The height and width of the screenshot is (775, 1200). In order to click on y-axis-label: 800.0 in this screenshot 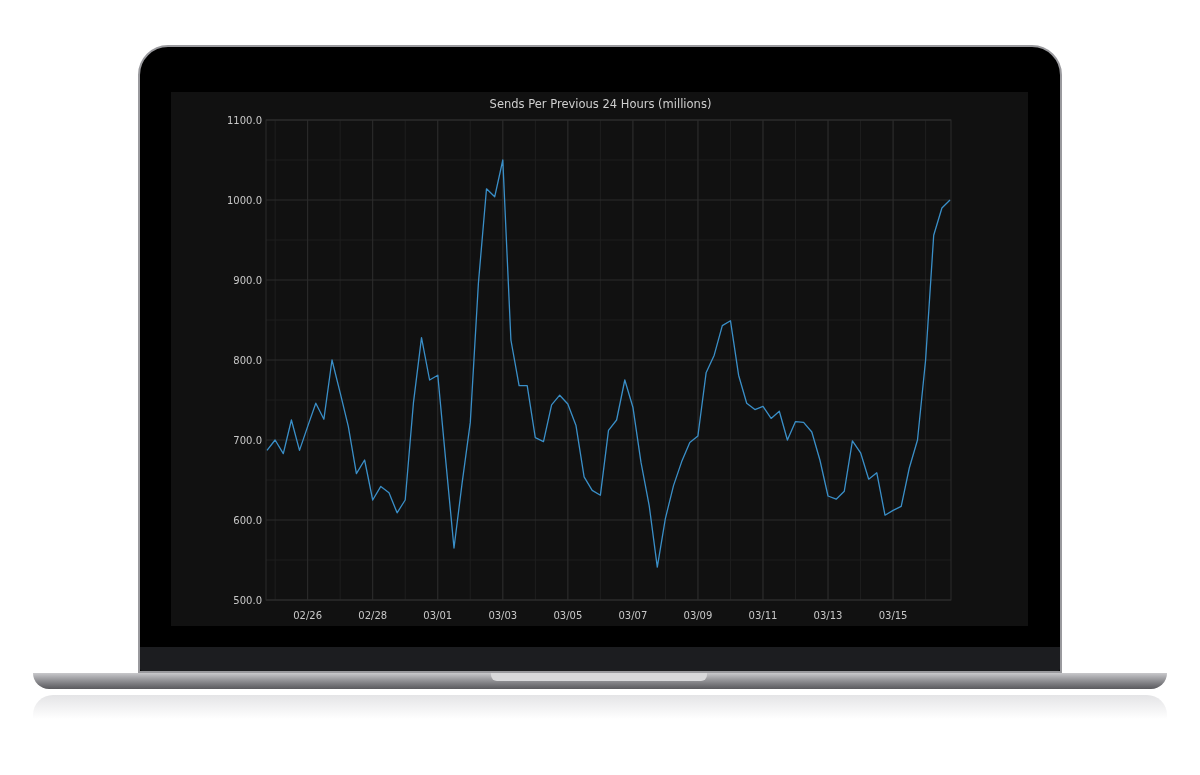, I will do `click(247, 360)`.